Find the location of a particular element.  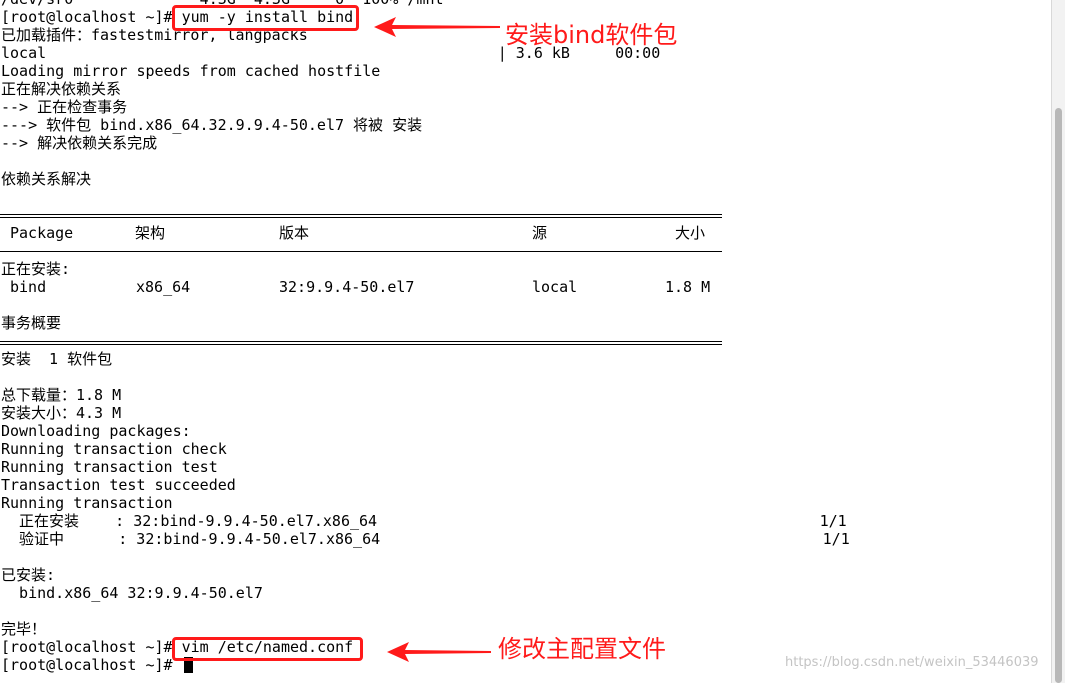

highlight-install-command is located at coordinates (265, 18).